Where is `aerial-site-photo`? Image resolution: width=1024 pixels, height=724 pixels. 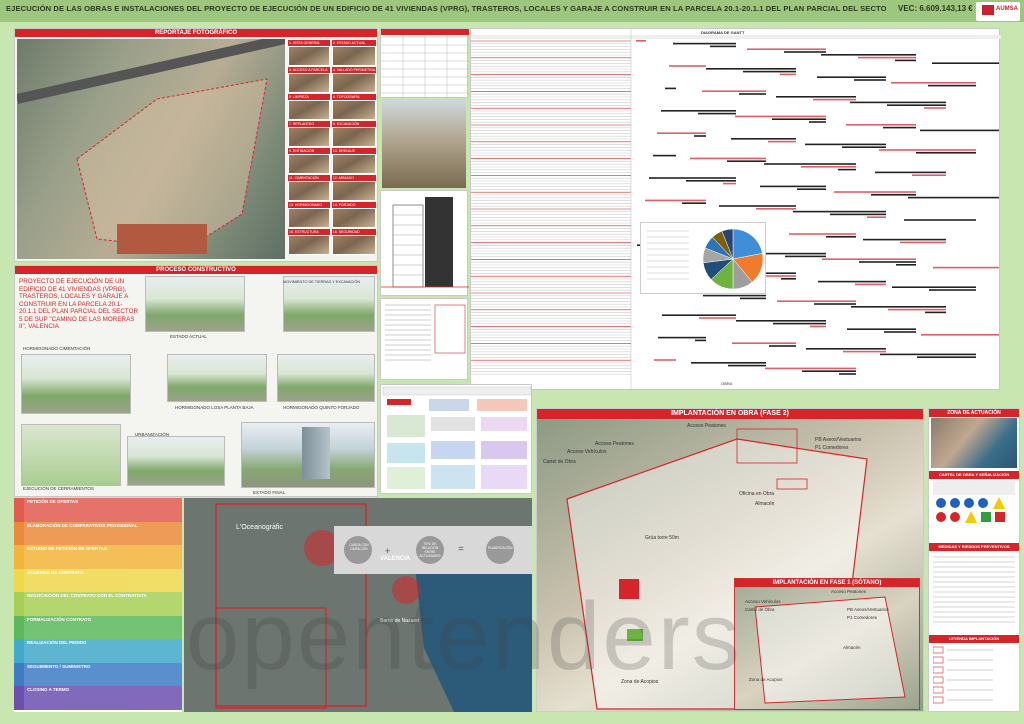 aerial-site-photo is located at coordinates (151, 146).